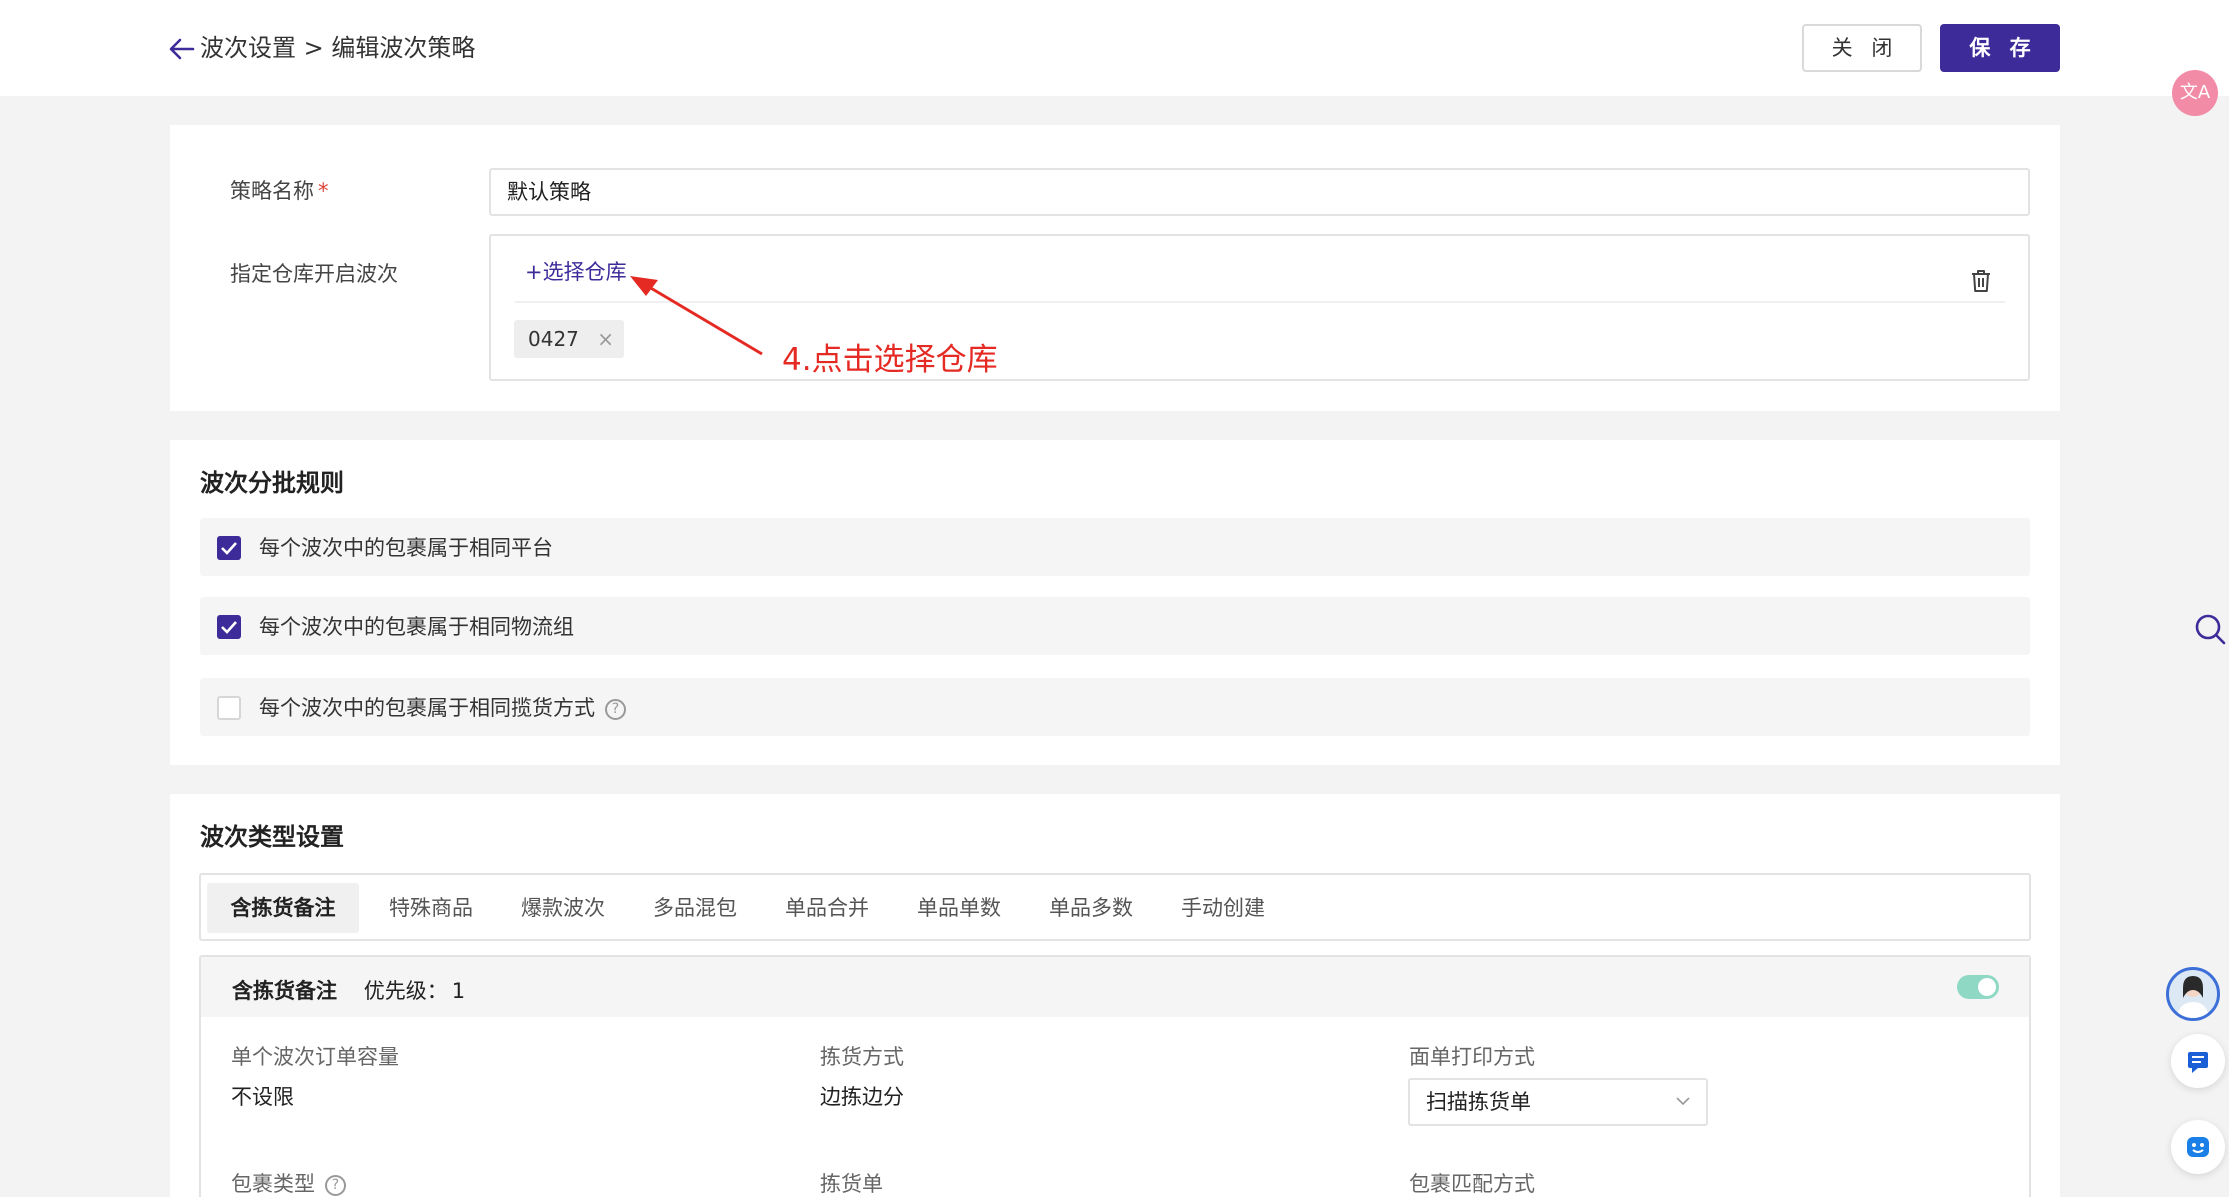 The image size is (2229, 1197). What do you see at coordinates (1091, 908) in the screenshot?
I see `tab-single-multi: 单品多数` at bounding box center [1091, 908].